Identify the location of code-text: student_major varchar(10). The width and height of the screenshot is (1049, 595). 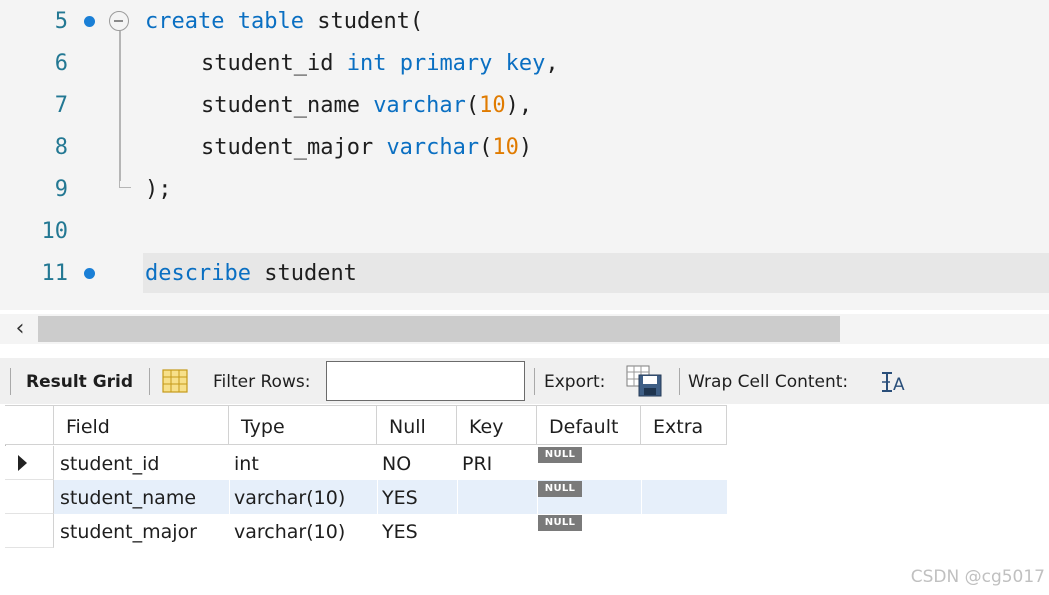
(338, 148).